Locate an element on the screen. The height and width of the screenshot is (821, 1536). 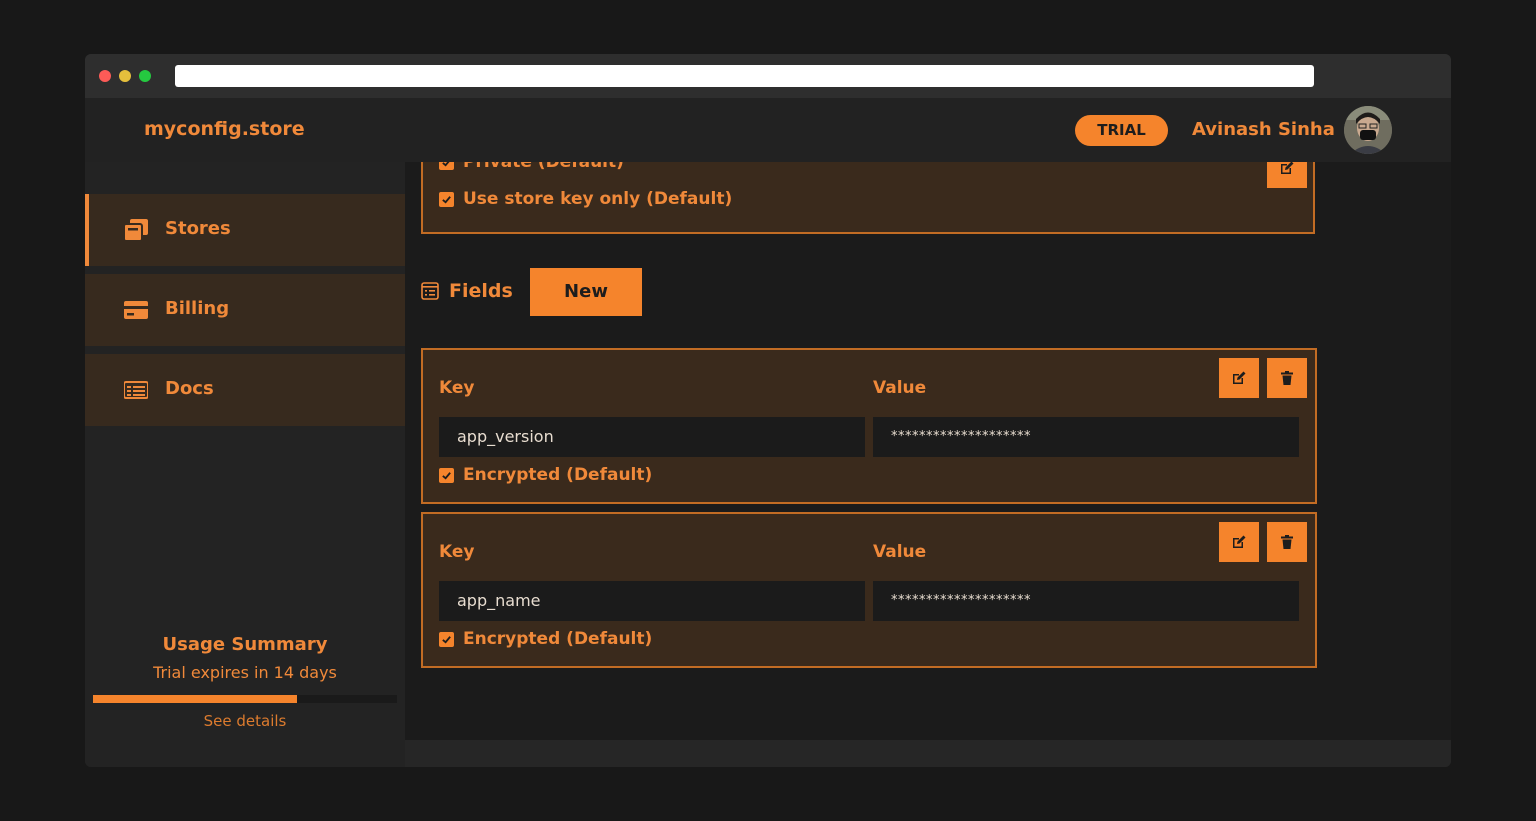
store-key-only-option: Use store key only (Default) is located at coordinates (585, 199).